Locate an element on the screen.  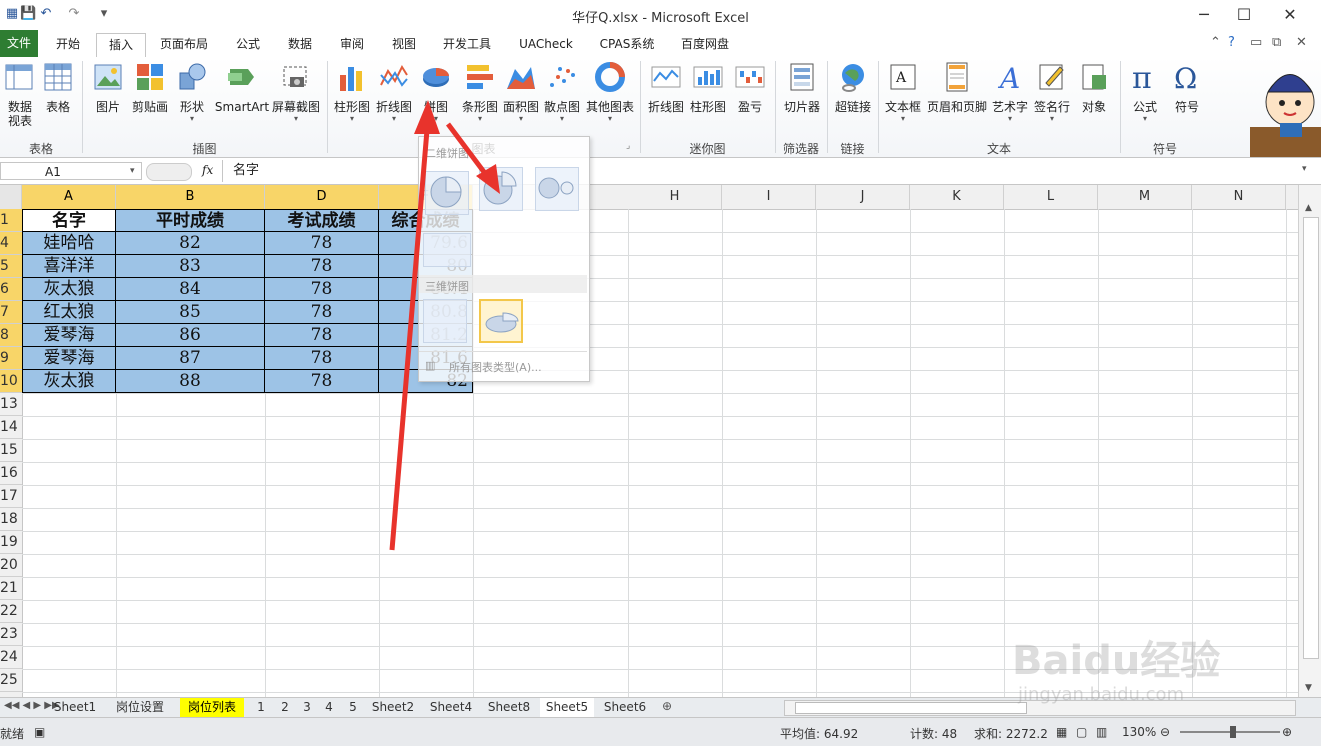
table-button: 表格 is located at coordinates (58, 87).